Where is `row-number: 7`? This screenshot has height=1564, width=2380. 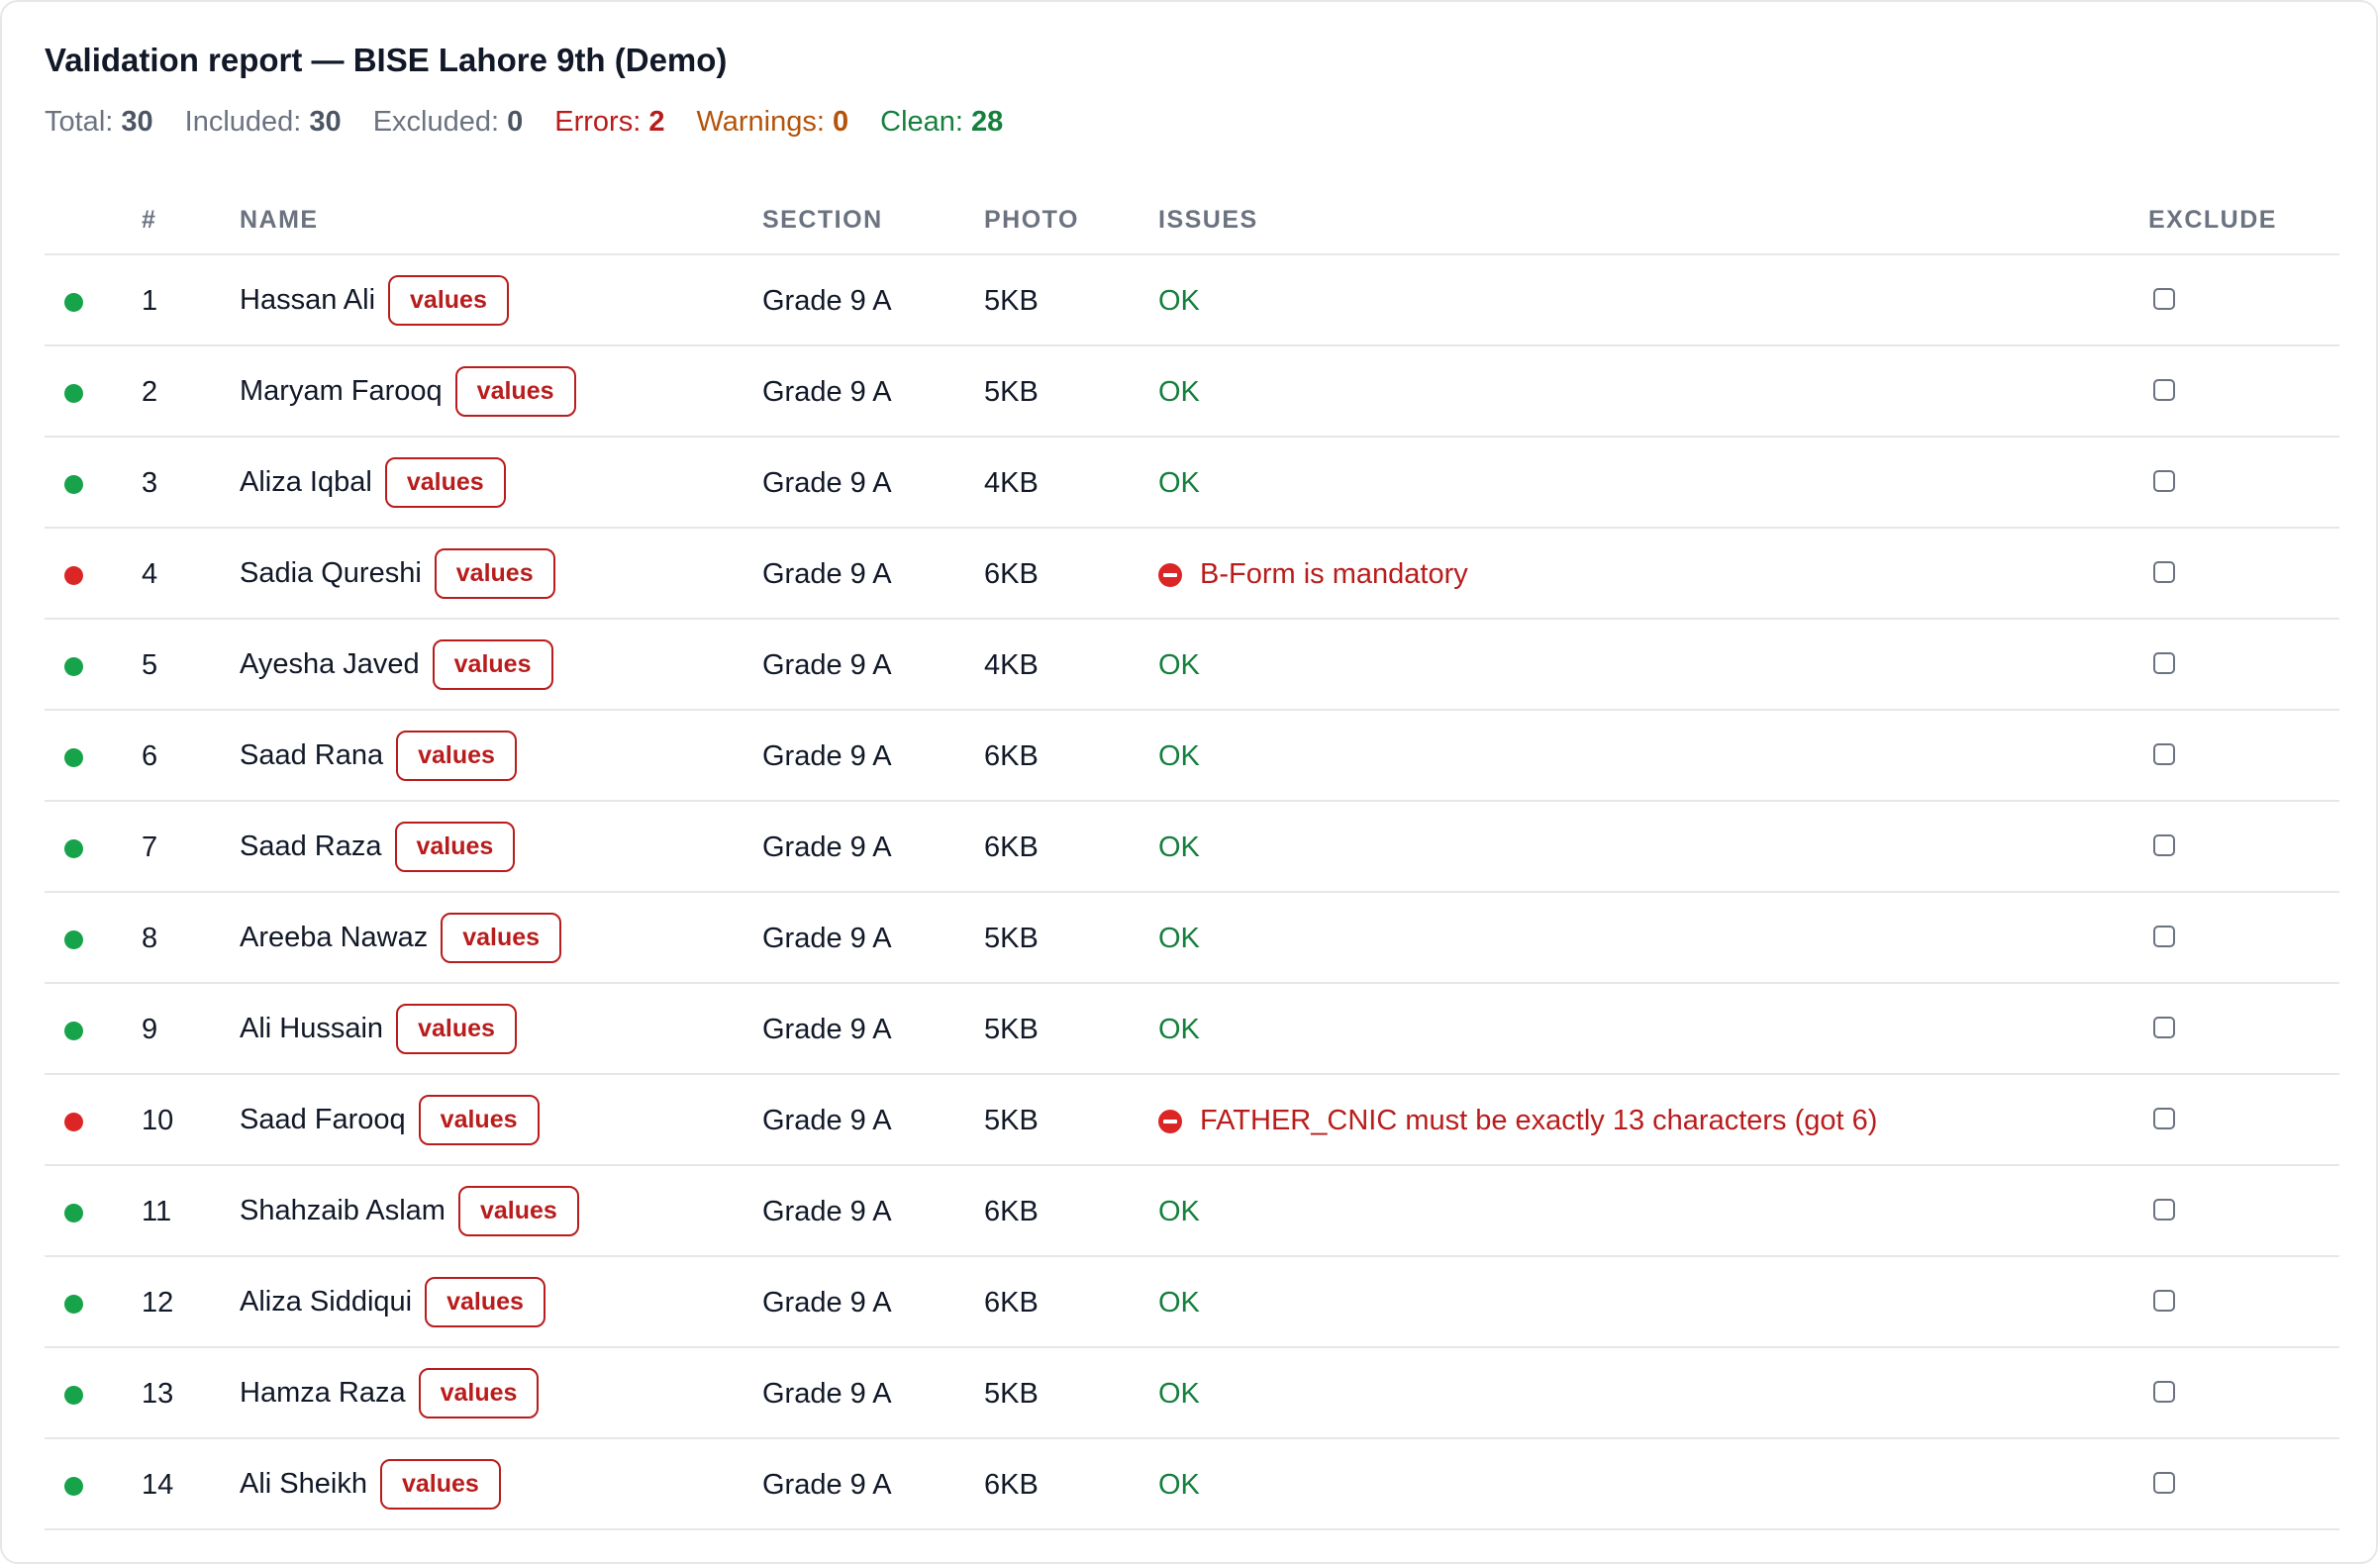 row-number: 7 is located at coordinates (150, 847).